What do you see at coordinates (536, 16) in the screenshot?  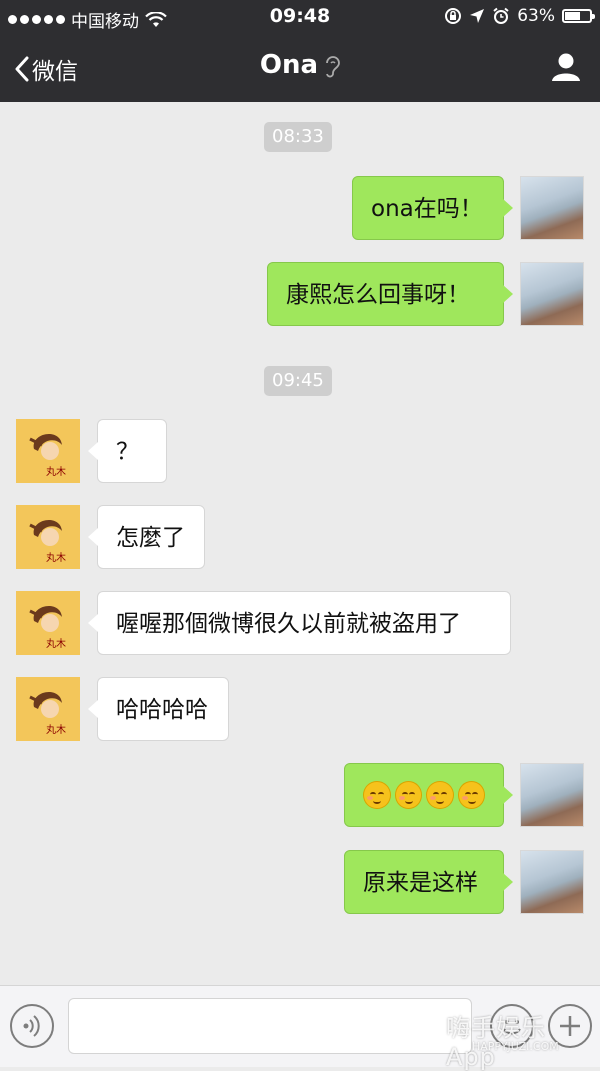 I see `battery-percent: 63%` at bounding box center [536, 16].